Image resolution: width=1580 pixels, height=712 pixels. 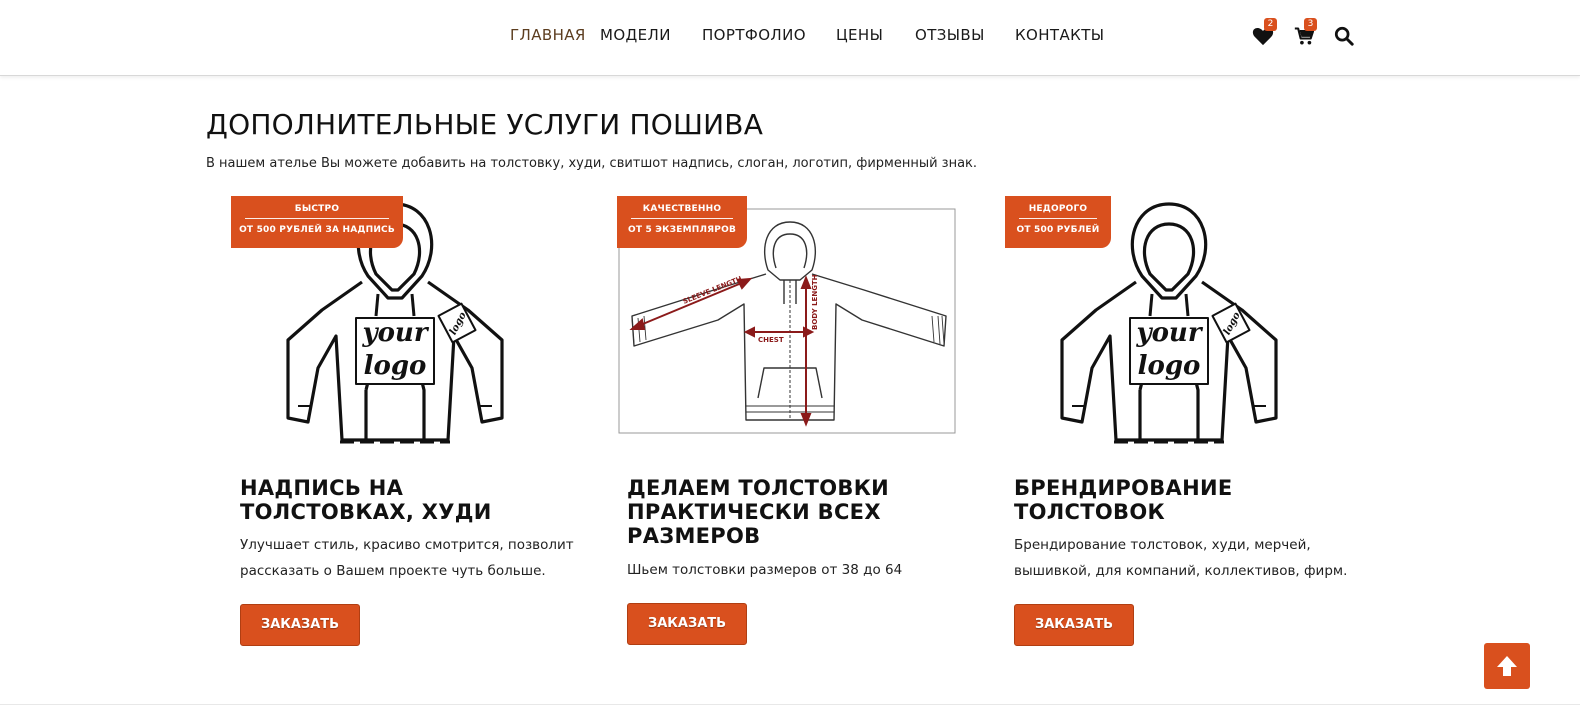 I want to click on card-title: НАДПИСЬ НА ТОЛСТОВКАХ, ХУДИ, so click(x=366, y=500).